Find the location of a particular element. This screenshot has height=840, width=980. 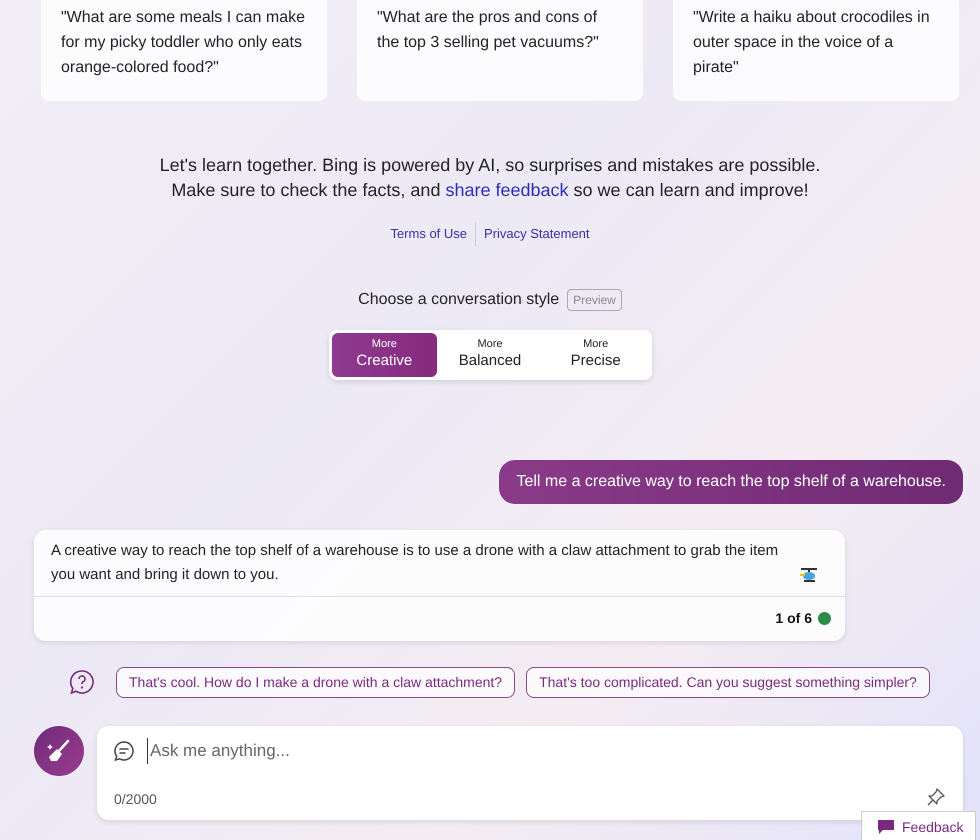

helicopter-icon is located at coordinates (809, 574).